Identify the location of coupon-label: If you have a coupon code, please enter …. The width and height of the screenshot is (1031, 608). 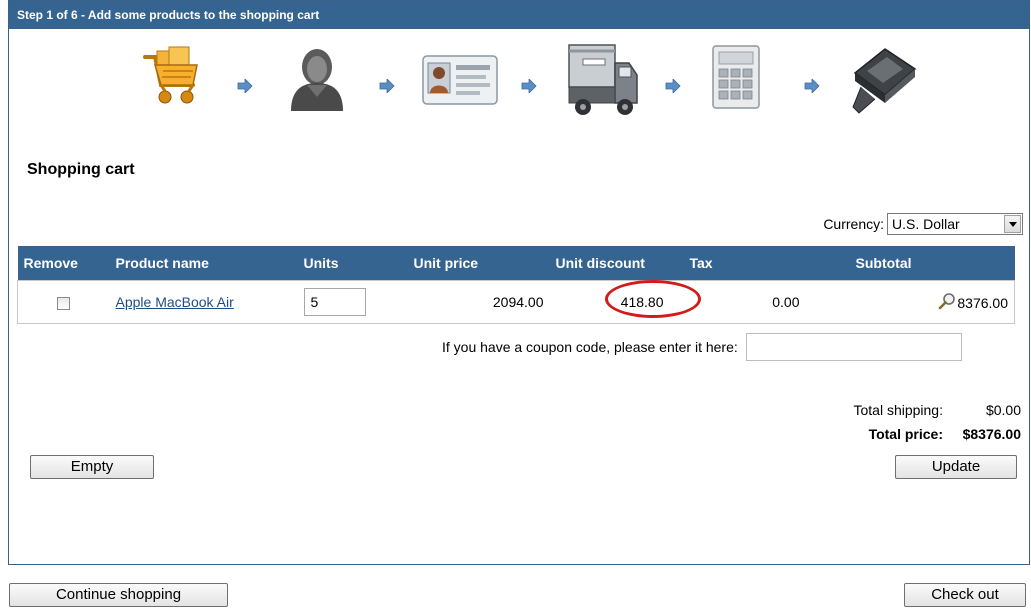
(590, 347).